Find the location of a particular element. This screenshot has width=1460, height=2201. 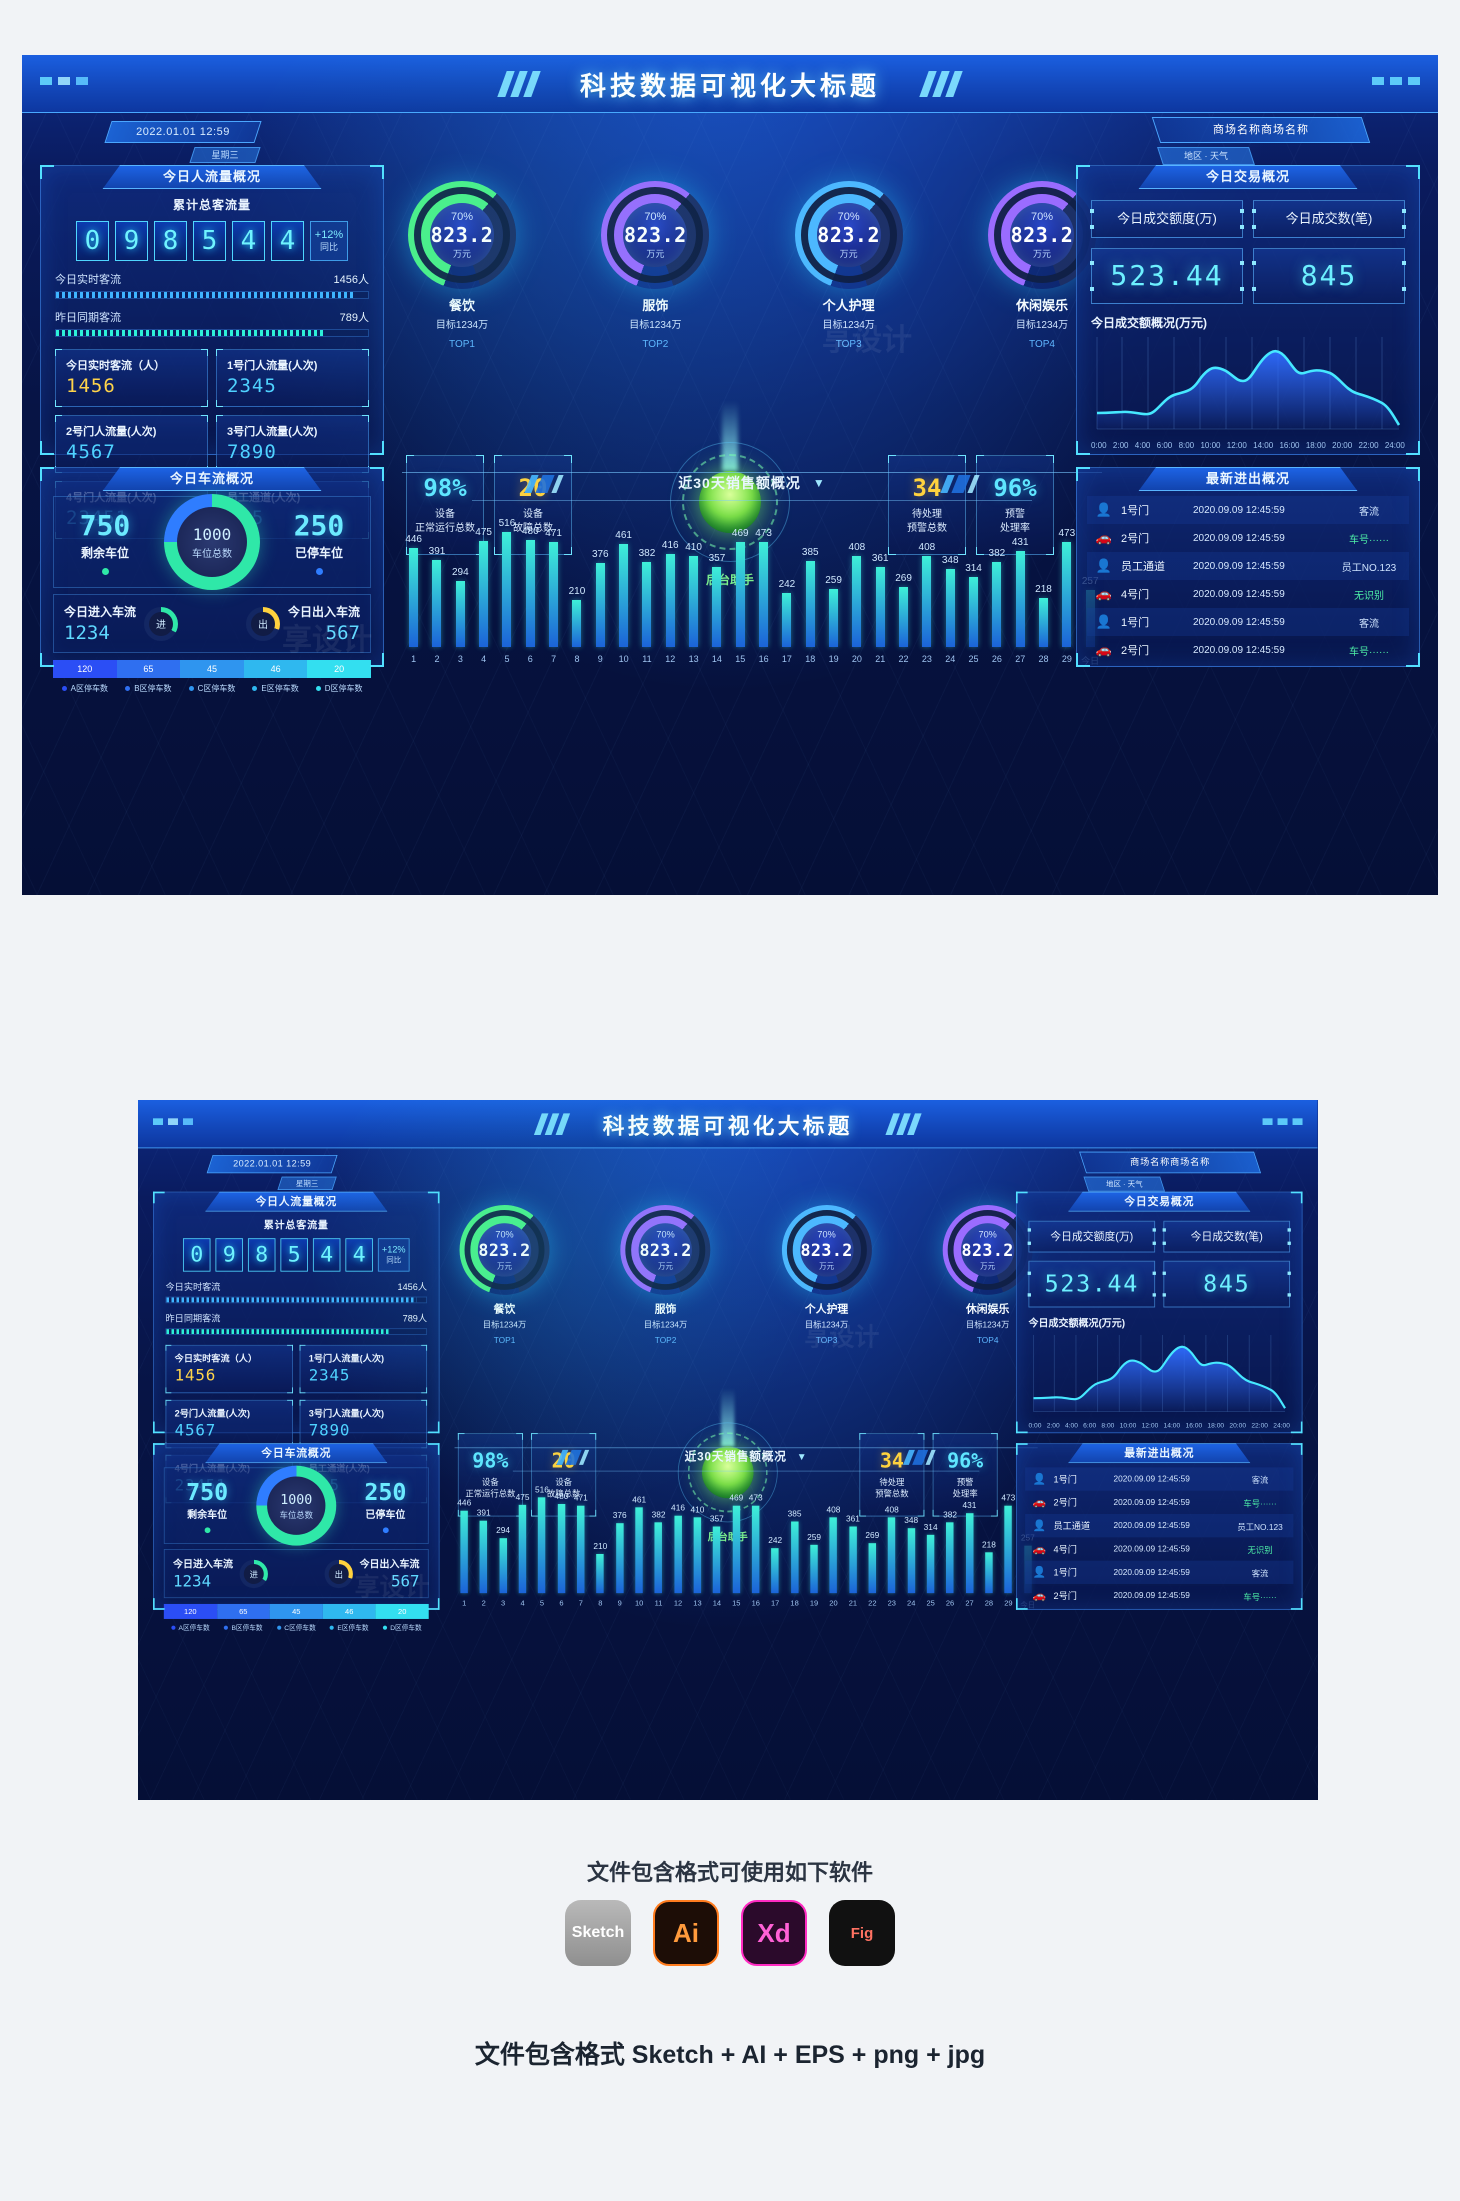

odometer: 0 9 8 5 4 4 +12% 同比 is located at coordinates (212, 241).